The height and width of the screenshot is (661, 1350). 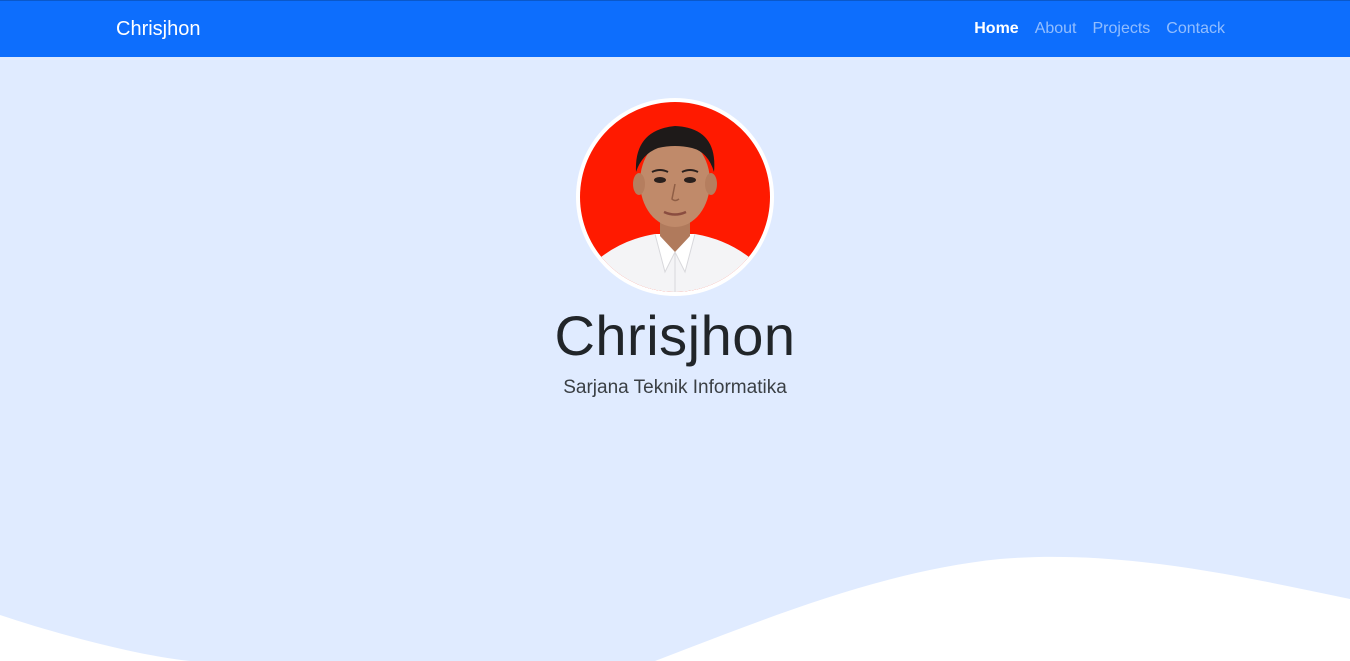 I want to click on hero-name: Chrisjhon, so click(x=675, y=335).